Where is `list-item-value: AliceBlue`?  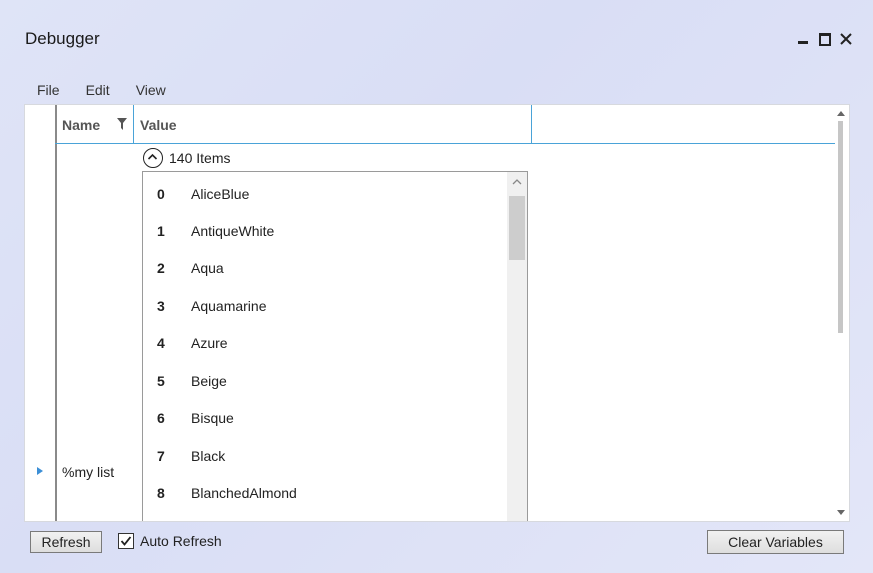
list-item-value: AliceBlue is located at coordinates (220, 194).